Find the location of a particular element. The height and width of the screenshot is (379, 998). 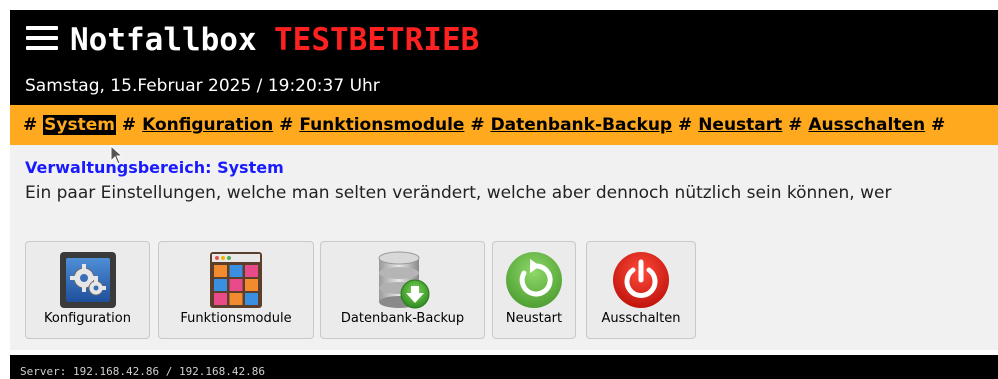

current-datetime: Samstag, 15.Februar 2025 / 19:20:37 Uhr is located at coordinates (202, 86).